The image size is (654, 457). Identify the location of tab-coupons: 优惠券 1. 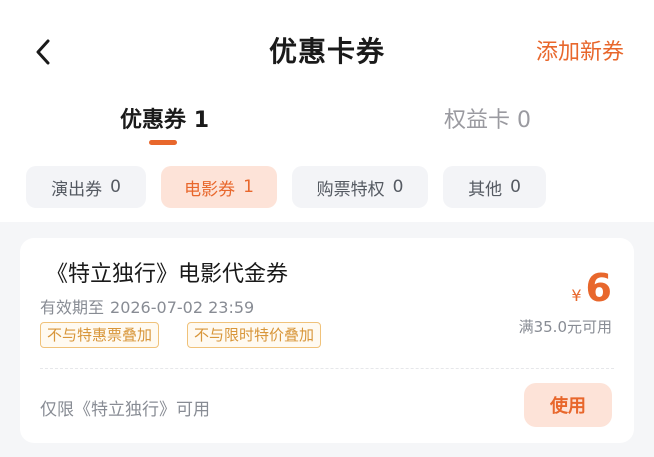
(164, 118).